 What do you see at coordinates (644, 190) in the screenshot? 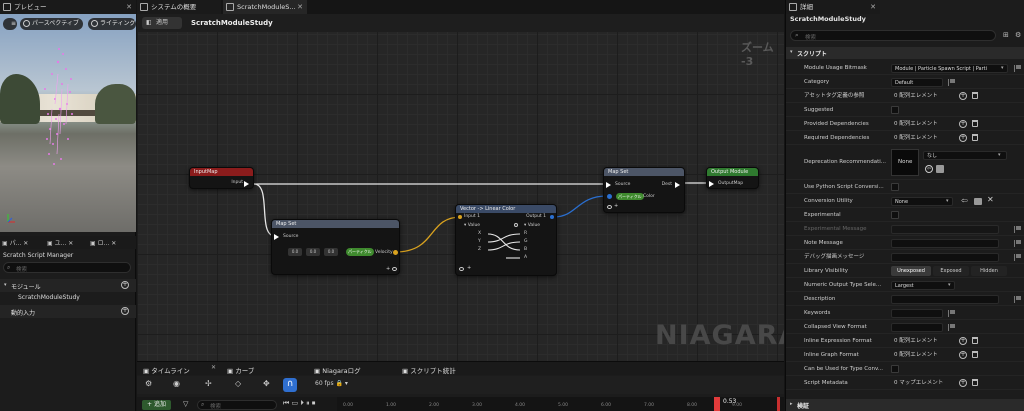
I see `node-map-set-2: Map Set Source Dest パーティクル Color +` at bounding box center [644, 190].